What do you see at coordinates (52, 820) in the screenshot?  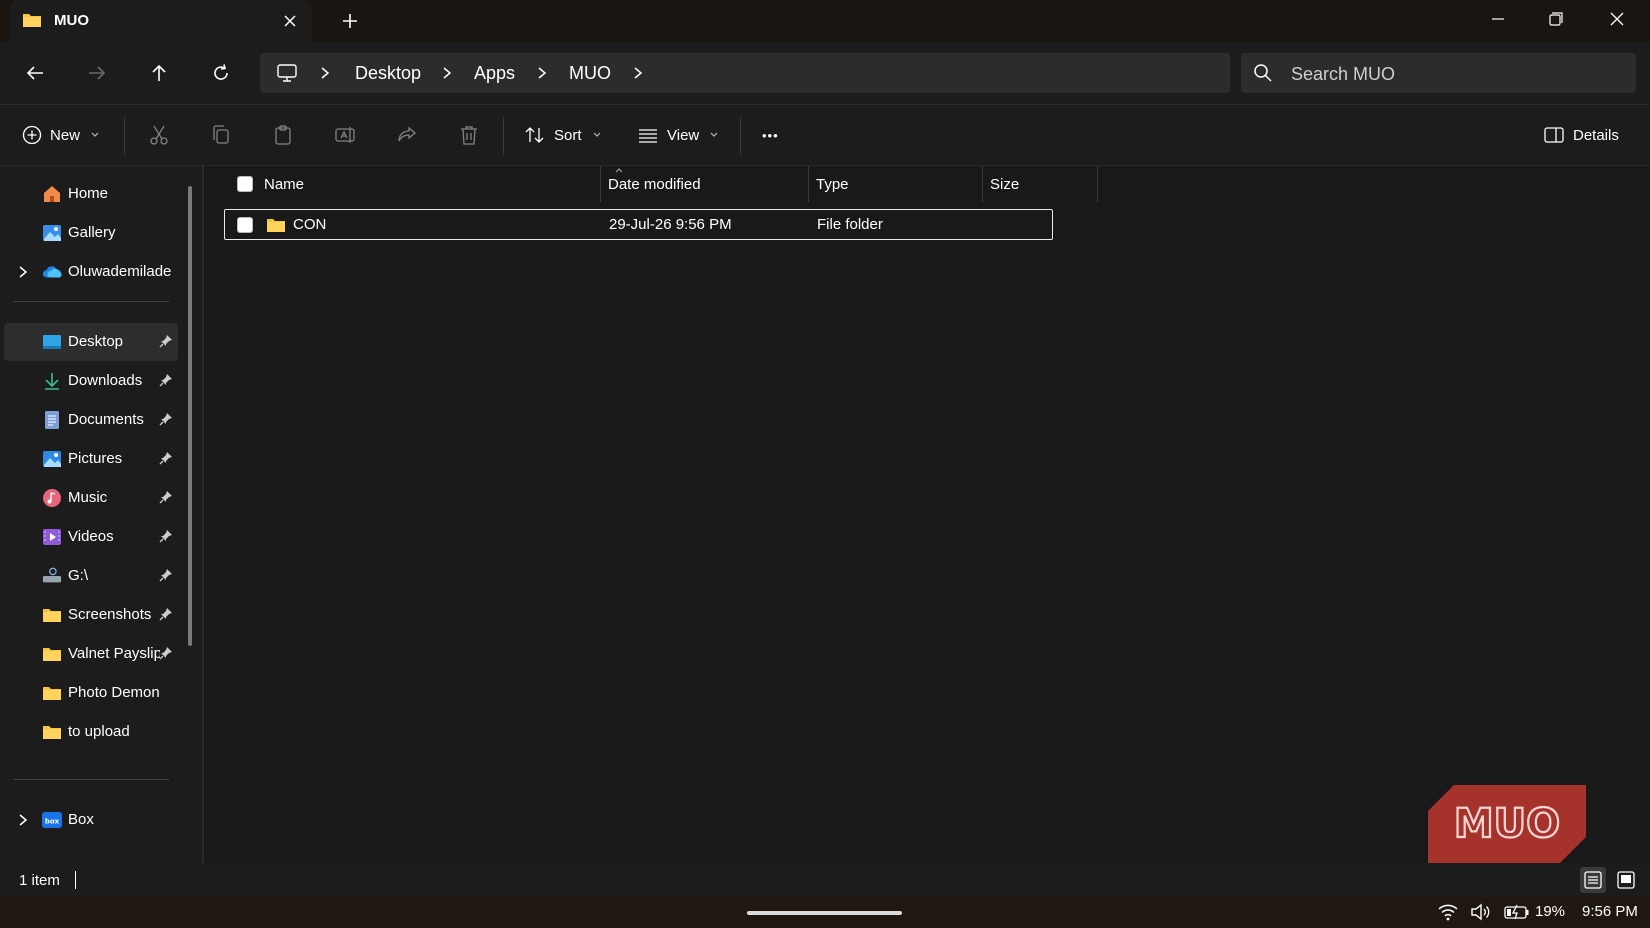 I see `box-icon: box` at bounding box center [52, 820].